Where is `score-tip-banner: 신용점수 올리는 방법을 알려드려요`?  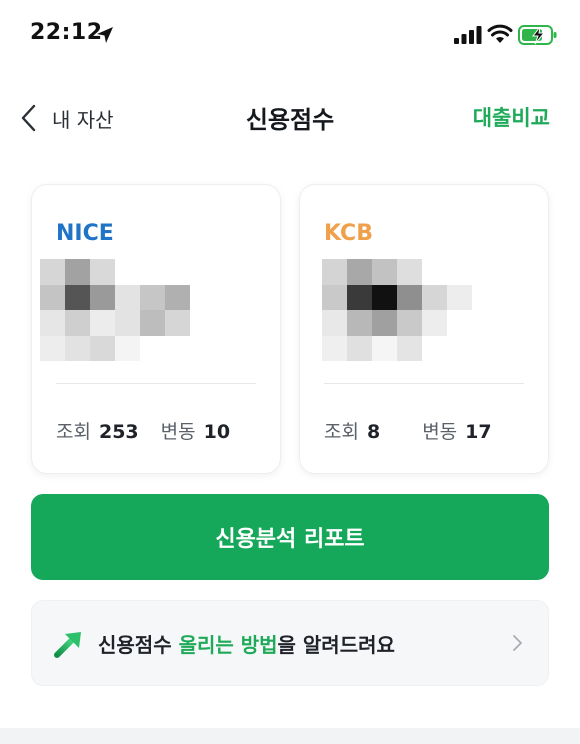 score-tip-banner: 신용점수 올리는 방법을 알려드려요 is located at coordinates (290, 643).